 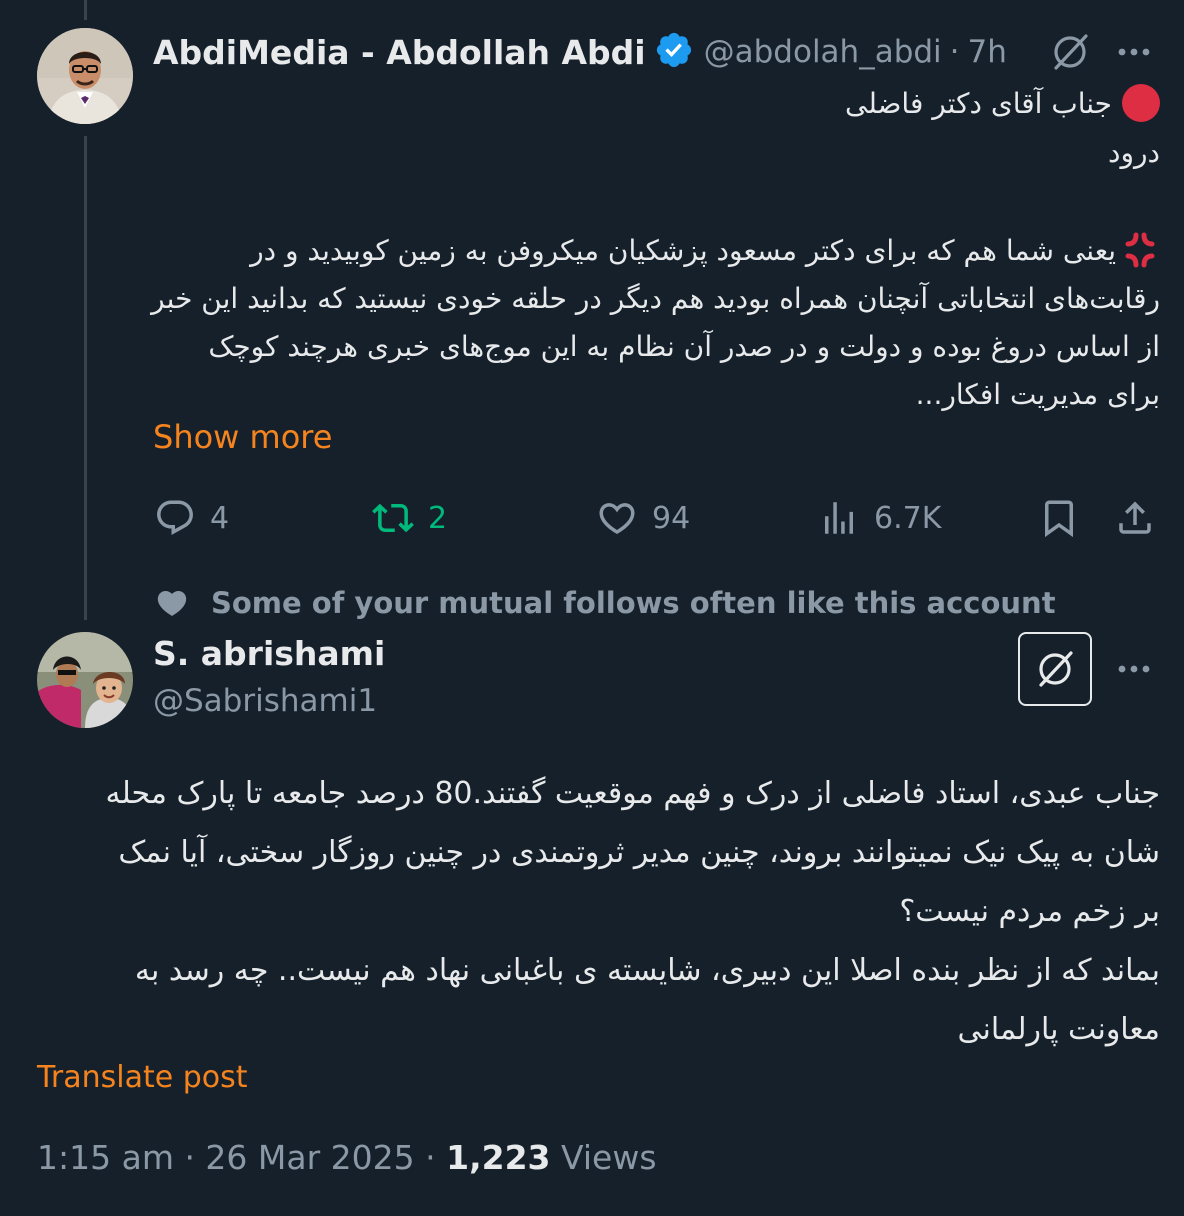 What do you see at coordinates (1058, 1029) in the screenshot?
I see `text-line-5: معاونت پارلمانی` at bounding box center [1058, 1029].